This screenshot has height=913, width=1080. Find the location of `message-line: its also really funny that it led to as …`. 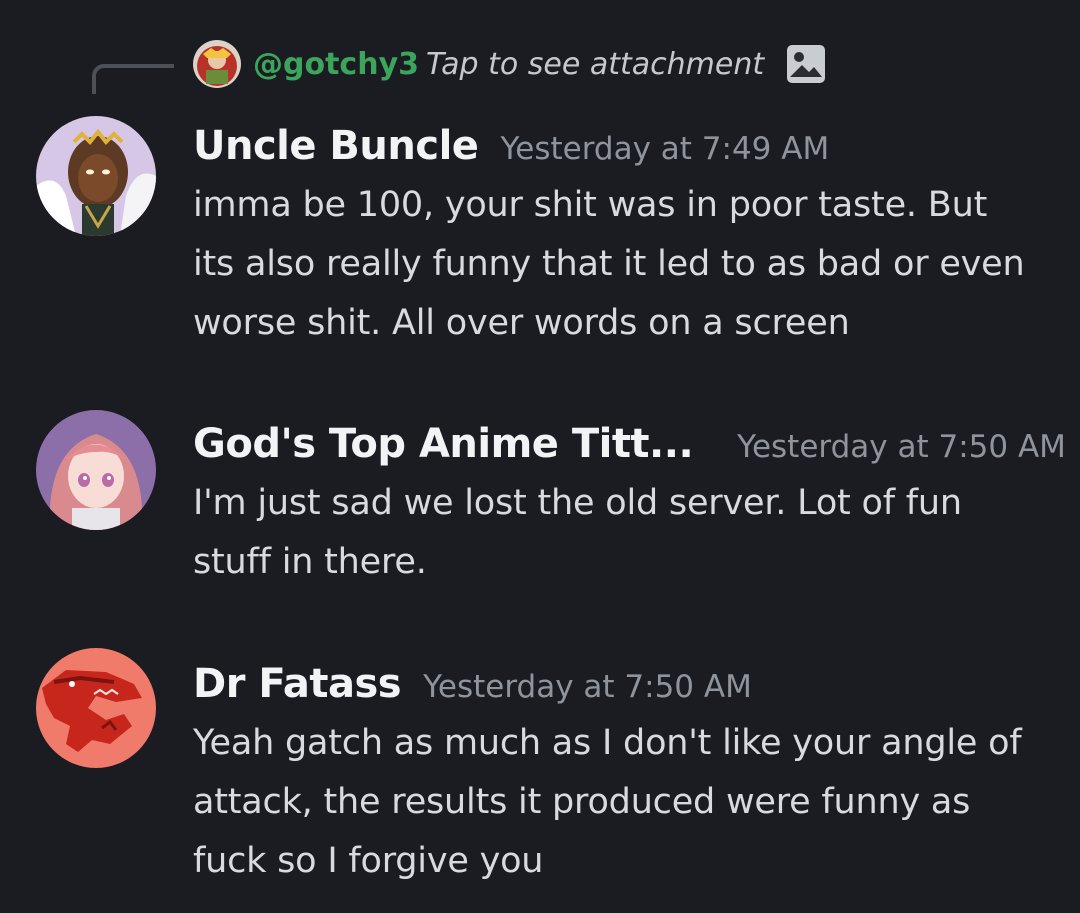

message-line: its also really funny that it led to as … is located at coordinates (609, 264).